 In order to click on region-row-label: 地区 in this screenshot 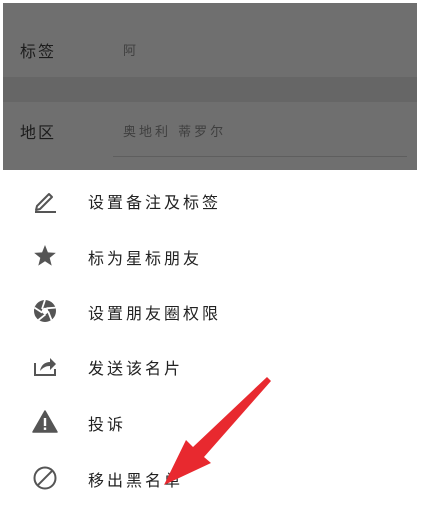, I will do `click(38, 132)`.